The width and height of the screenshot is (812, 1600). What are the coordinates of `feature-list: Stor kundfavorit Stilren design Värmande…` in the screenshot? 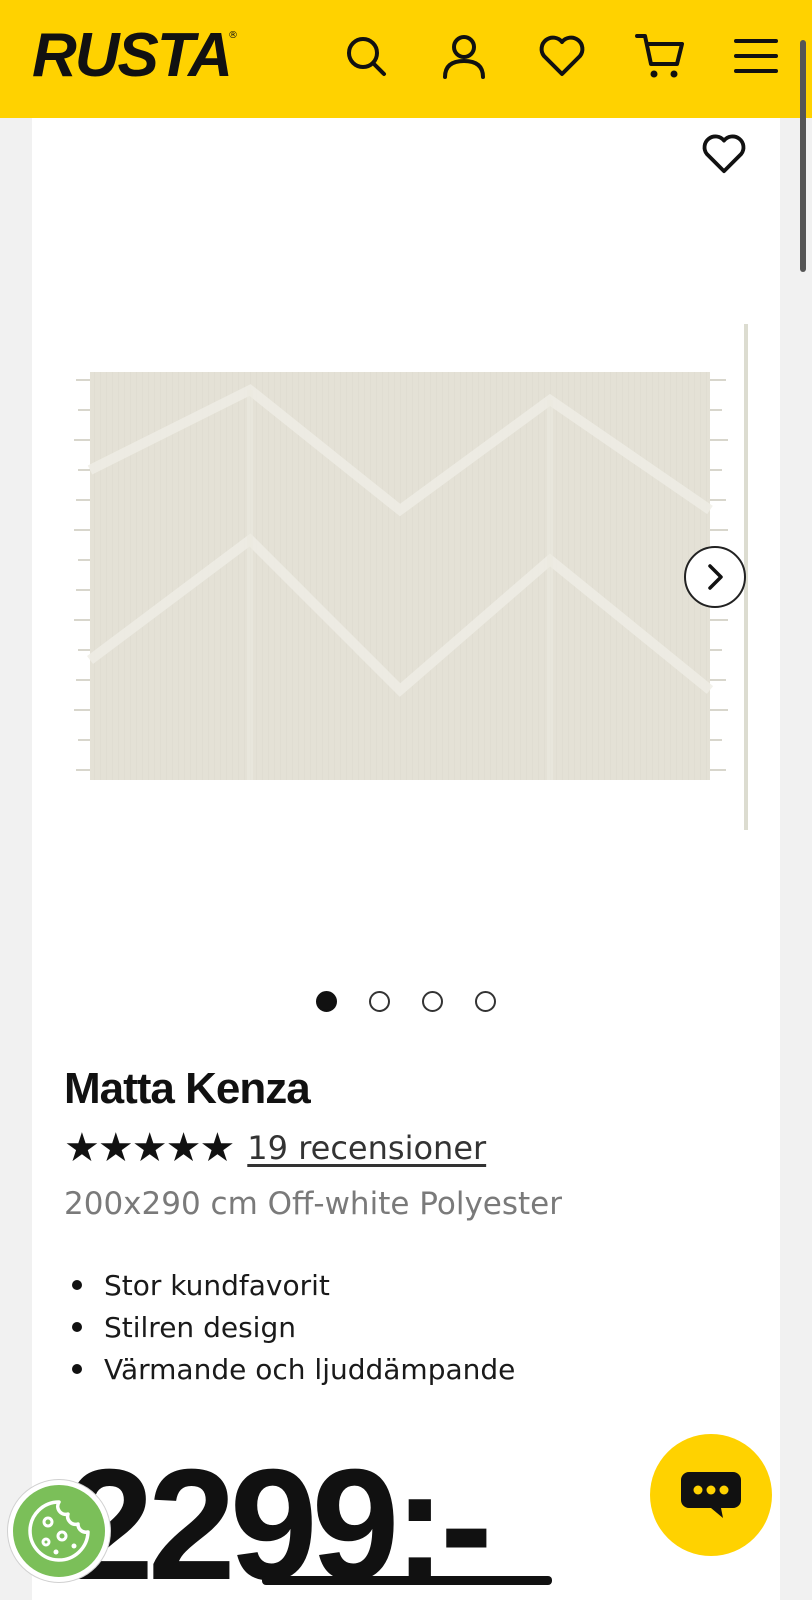 It's located at (289, 1327).